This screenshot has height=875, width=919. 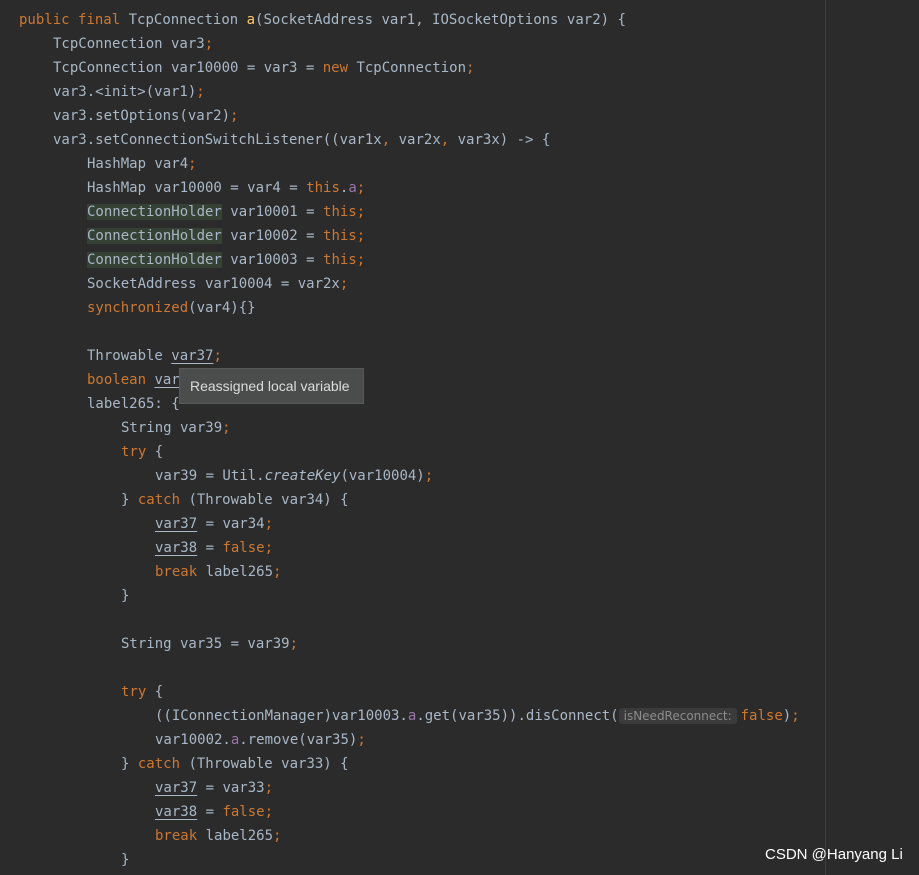 What do you see at coordinates (413, 500) in the screenshot?
I see `code-line: } catch (Throwable var34) {` at bounding box center [413, 500].